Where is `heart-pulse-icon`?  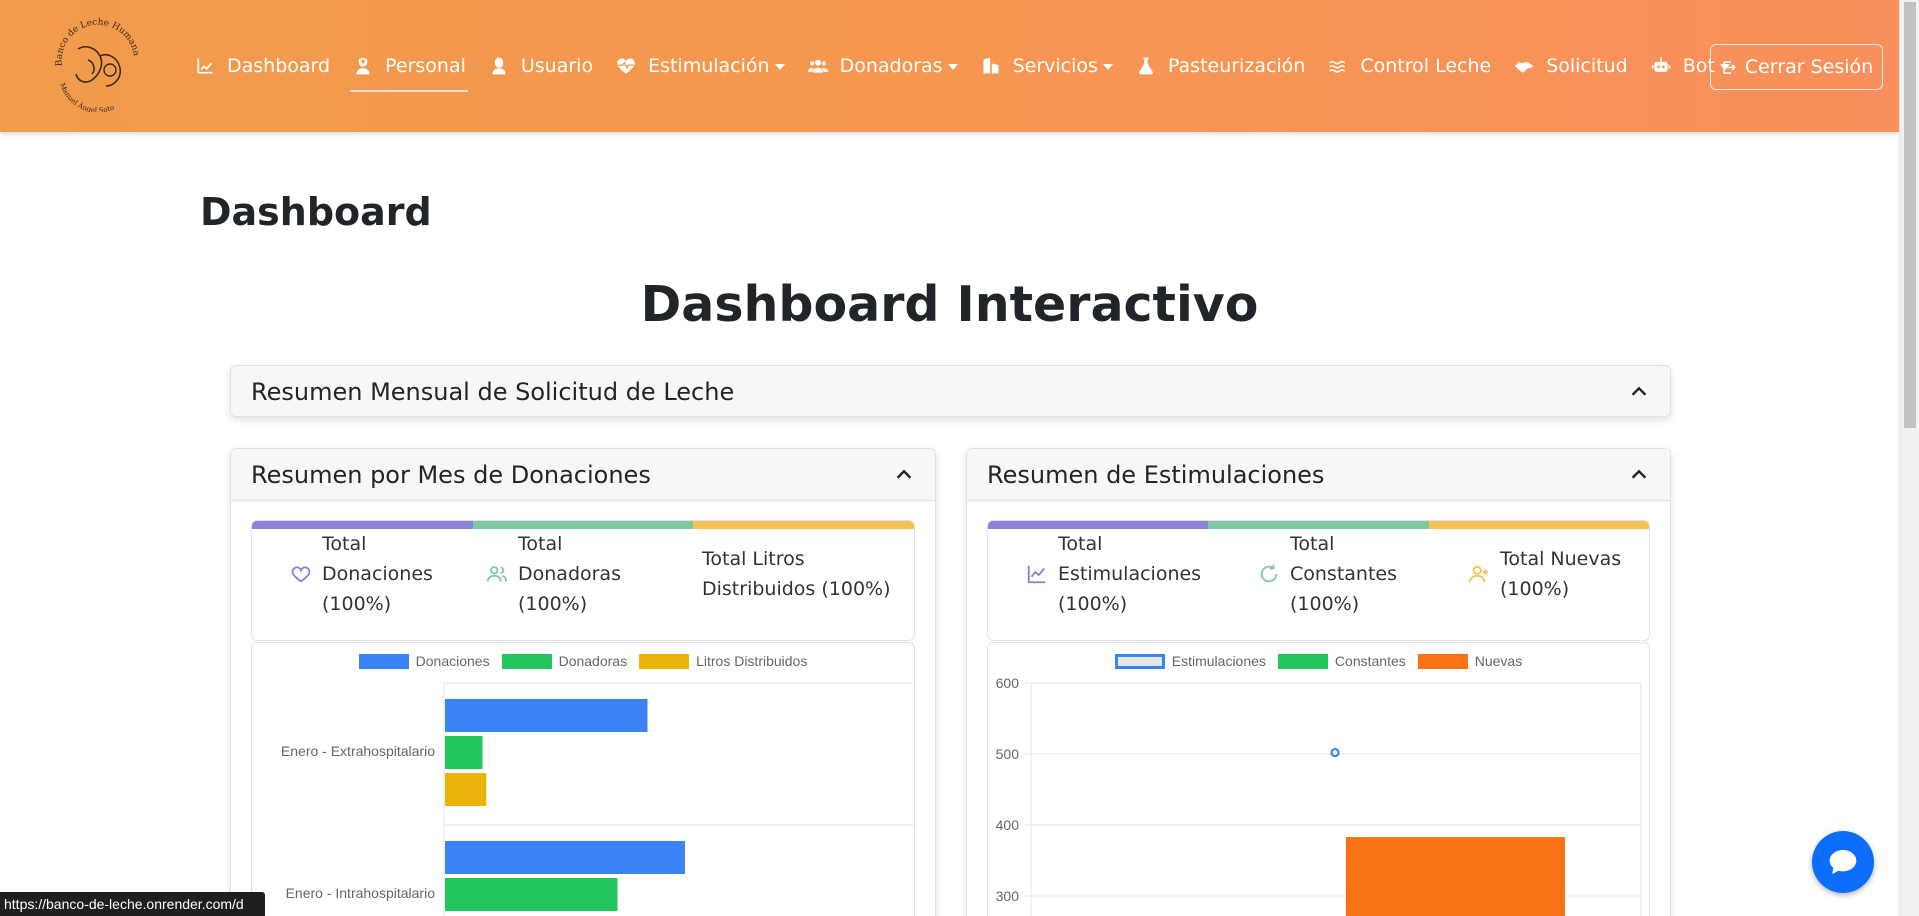
heart-pulse-icon is located at coordinates (626, 66).